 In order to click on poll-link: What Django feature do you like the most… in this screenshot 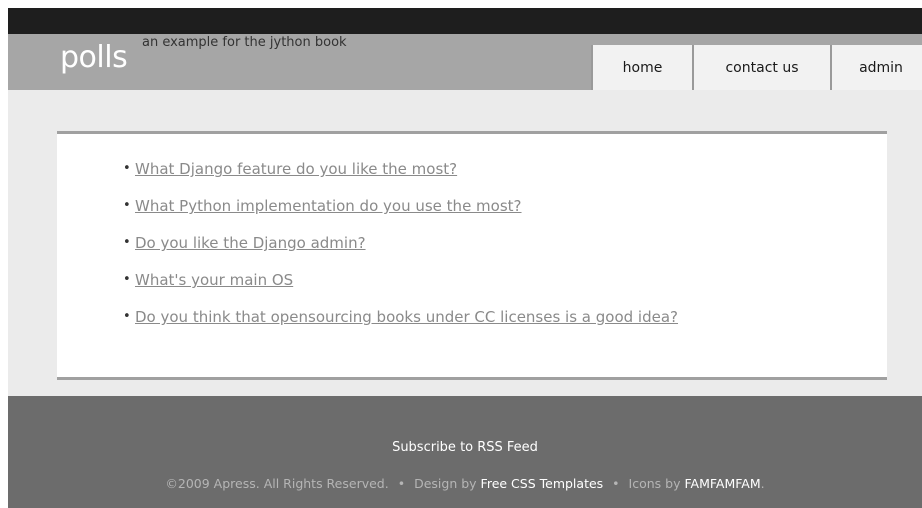, I will do `click(296, 169)`.